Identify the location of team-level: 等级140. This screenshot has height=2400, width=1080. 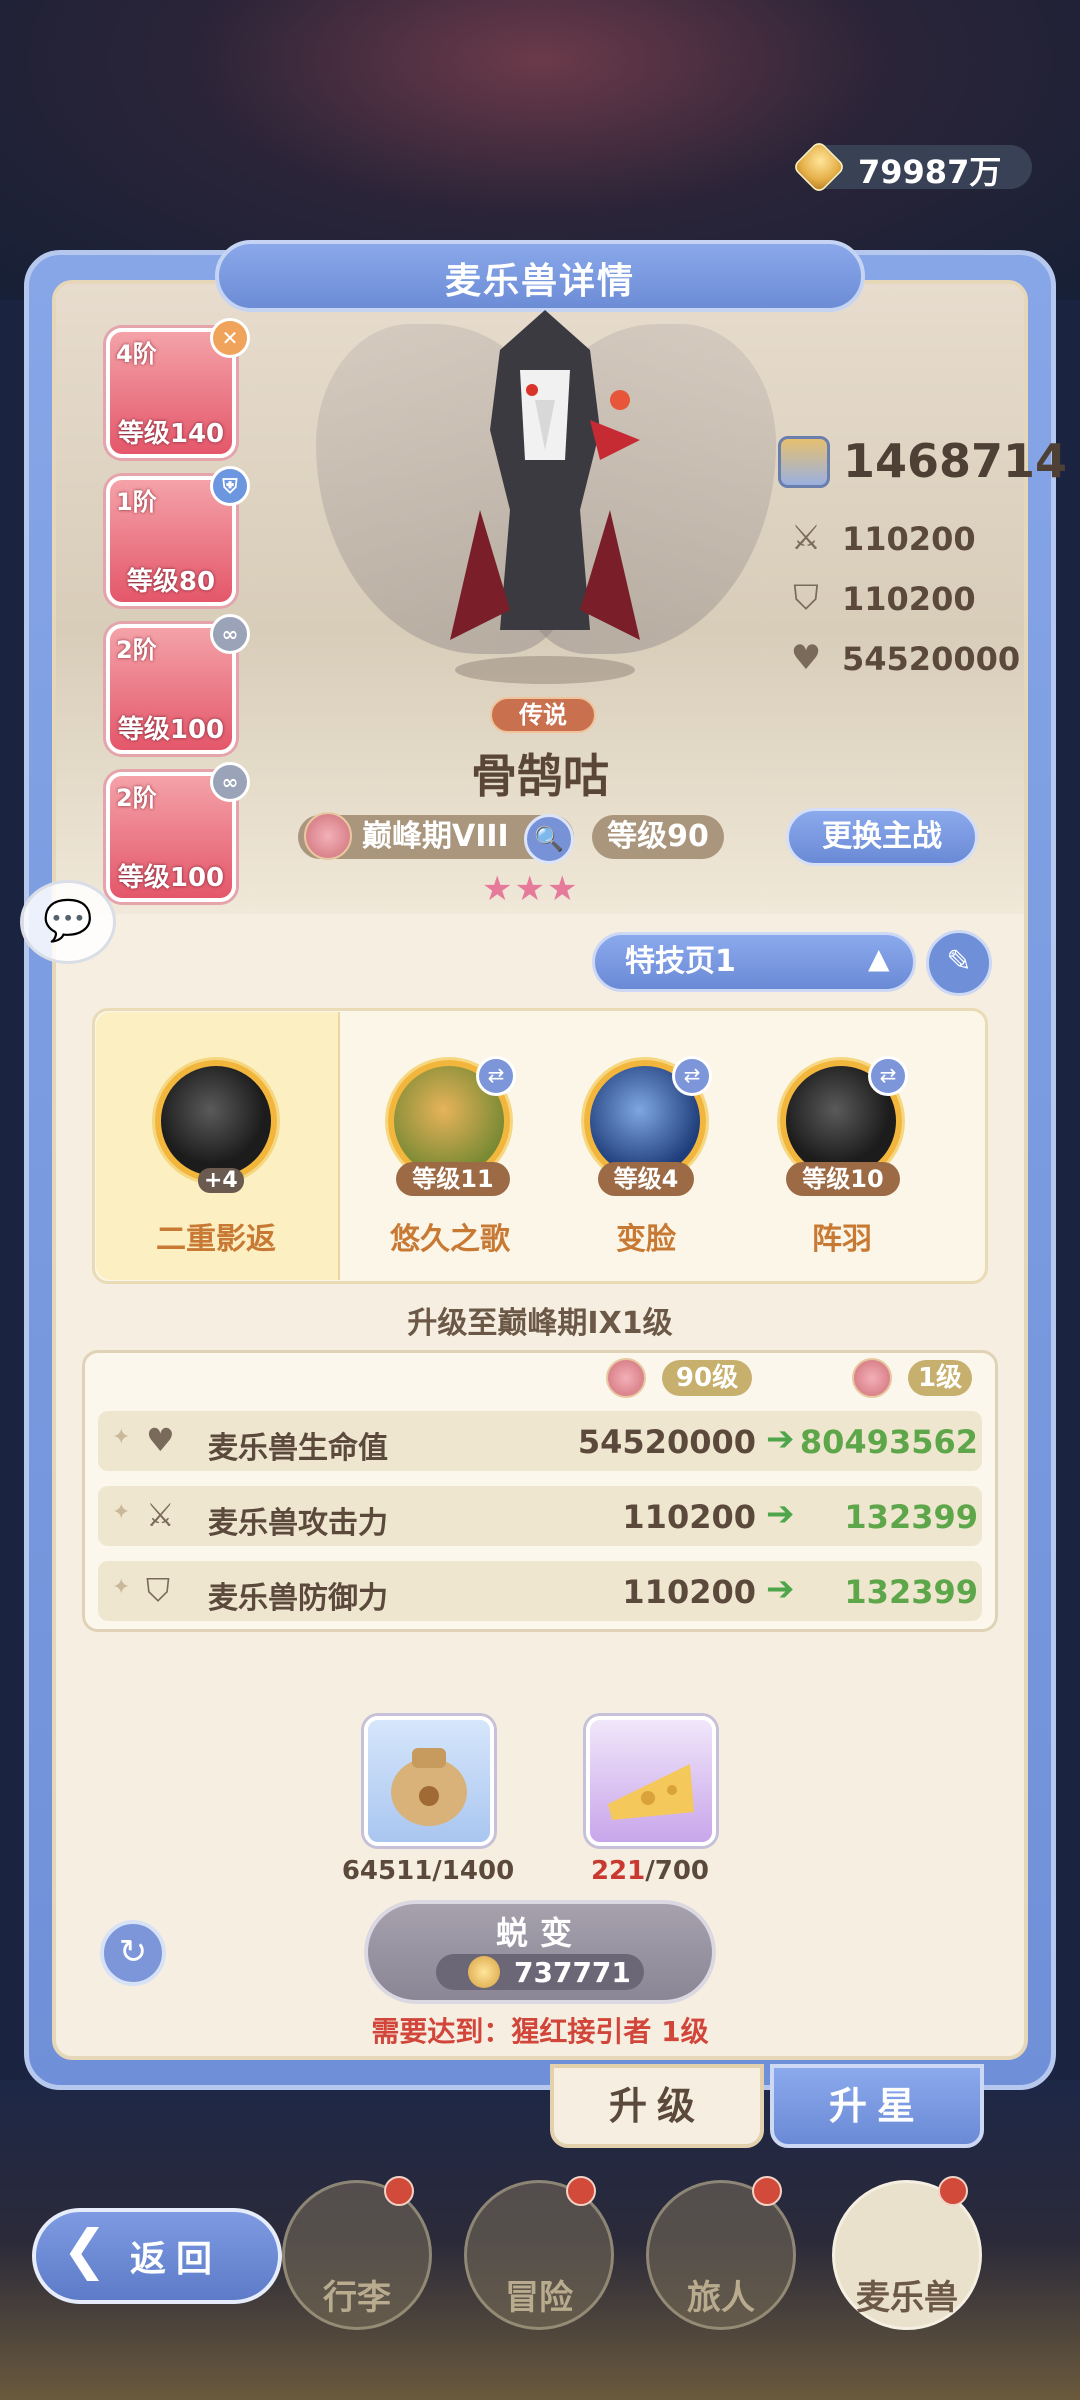
(171, 434).